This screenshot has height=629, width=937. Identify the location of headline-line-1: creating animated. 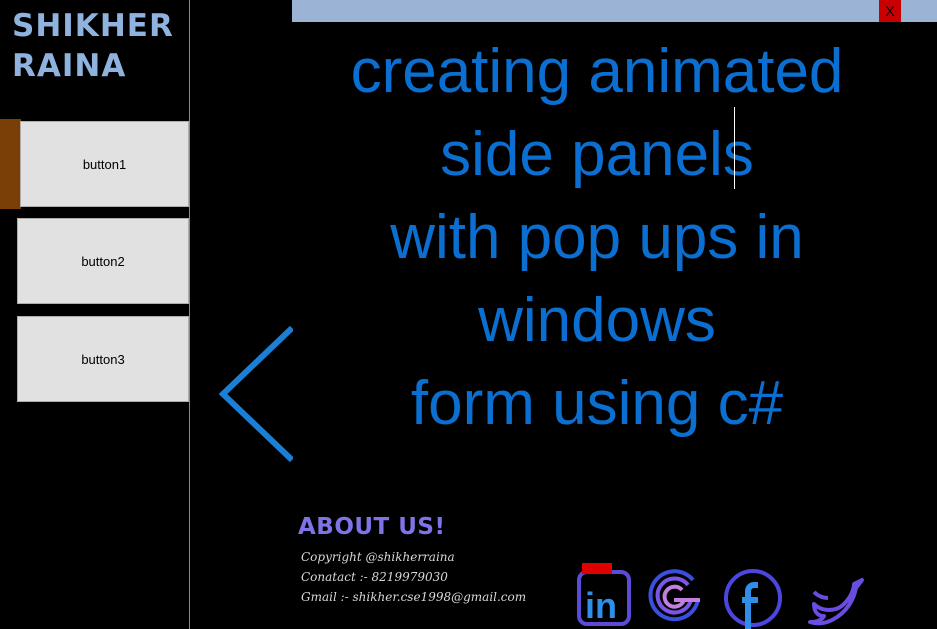
(597, 71).